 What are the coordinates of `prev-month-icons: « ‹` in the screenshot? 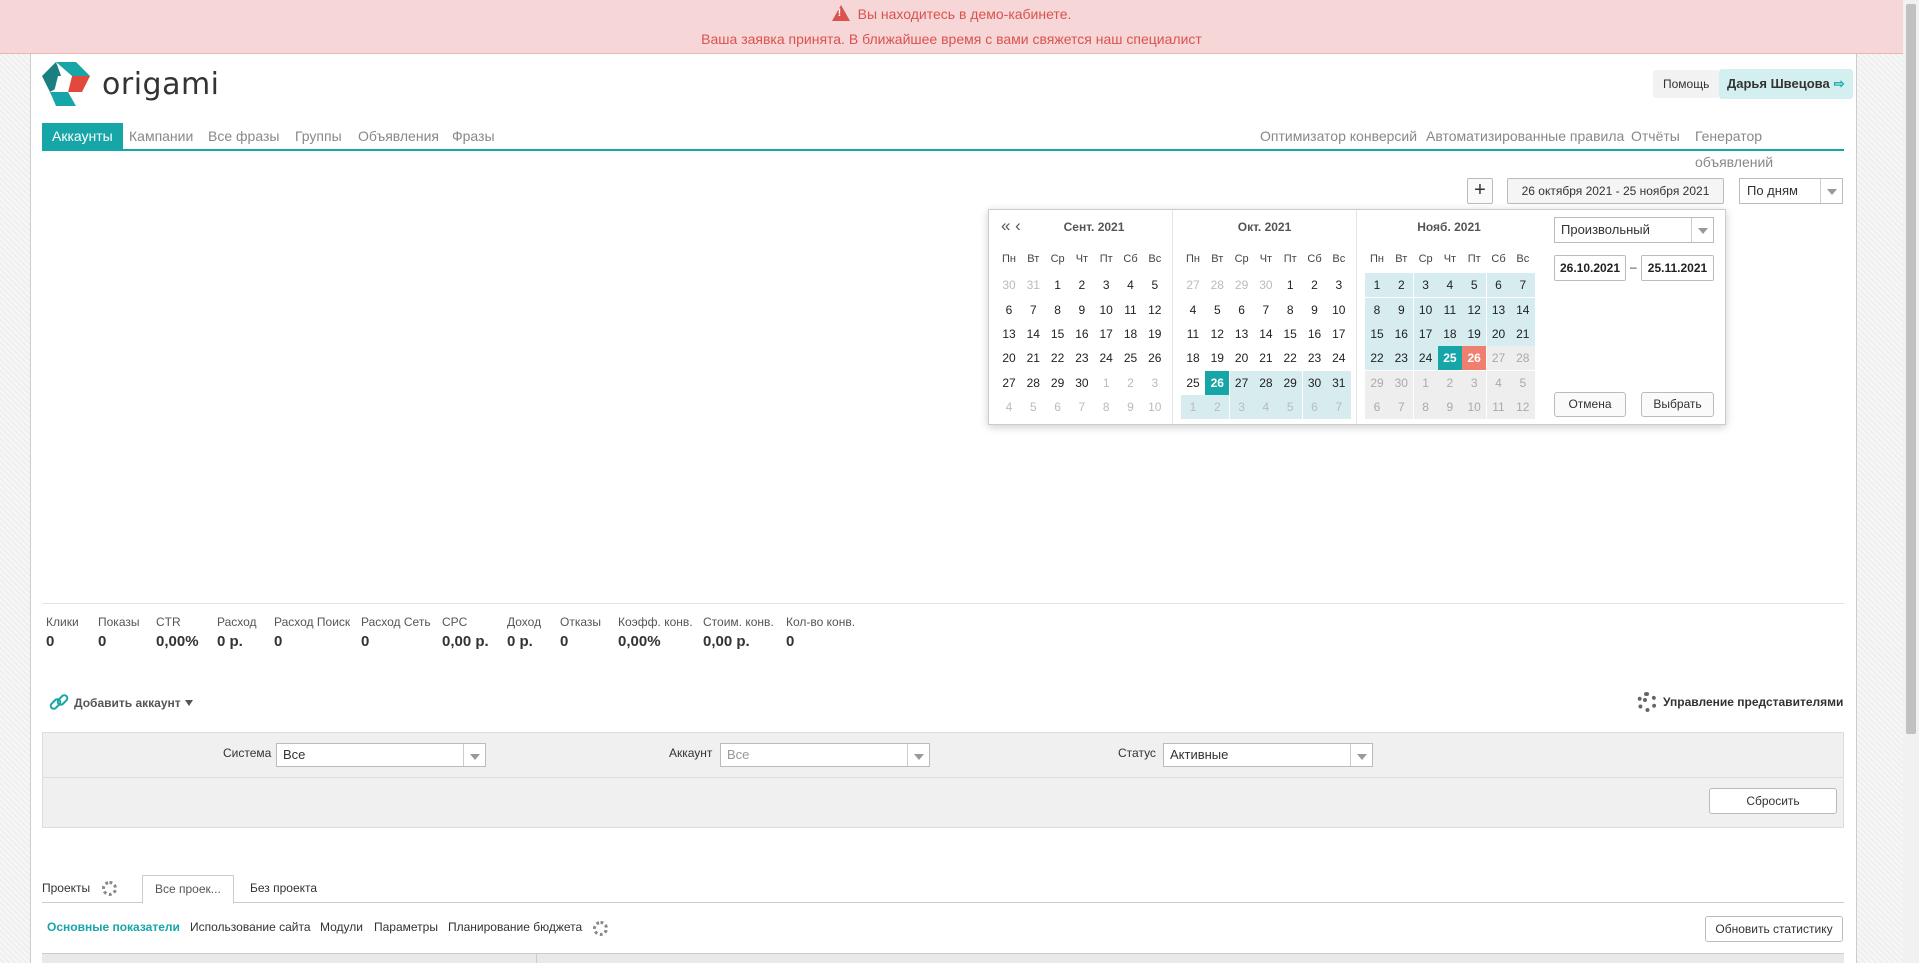 It's located at (1011, 226).